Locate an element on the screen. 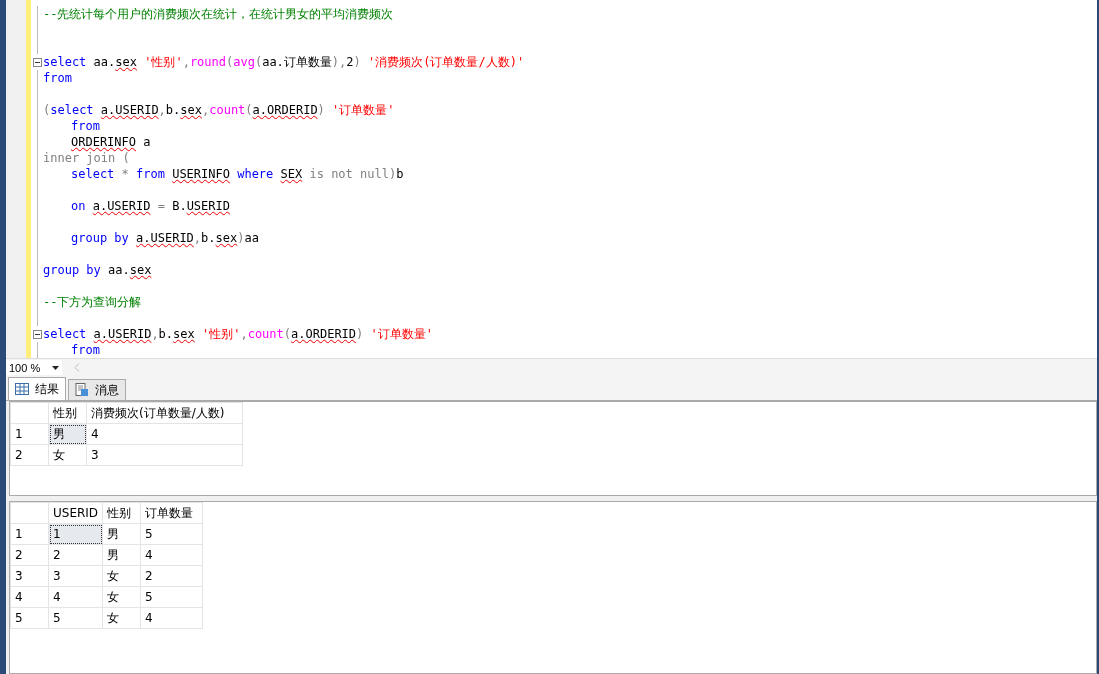 The width and height of the screenshot is (1099, 674). zoom-dropdown: 100 % is located at coordinates (34, 367).